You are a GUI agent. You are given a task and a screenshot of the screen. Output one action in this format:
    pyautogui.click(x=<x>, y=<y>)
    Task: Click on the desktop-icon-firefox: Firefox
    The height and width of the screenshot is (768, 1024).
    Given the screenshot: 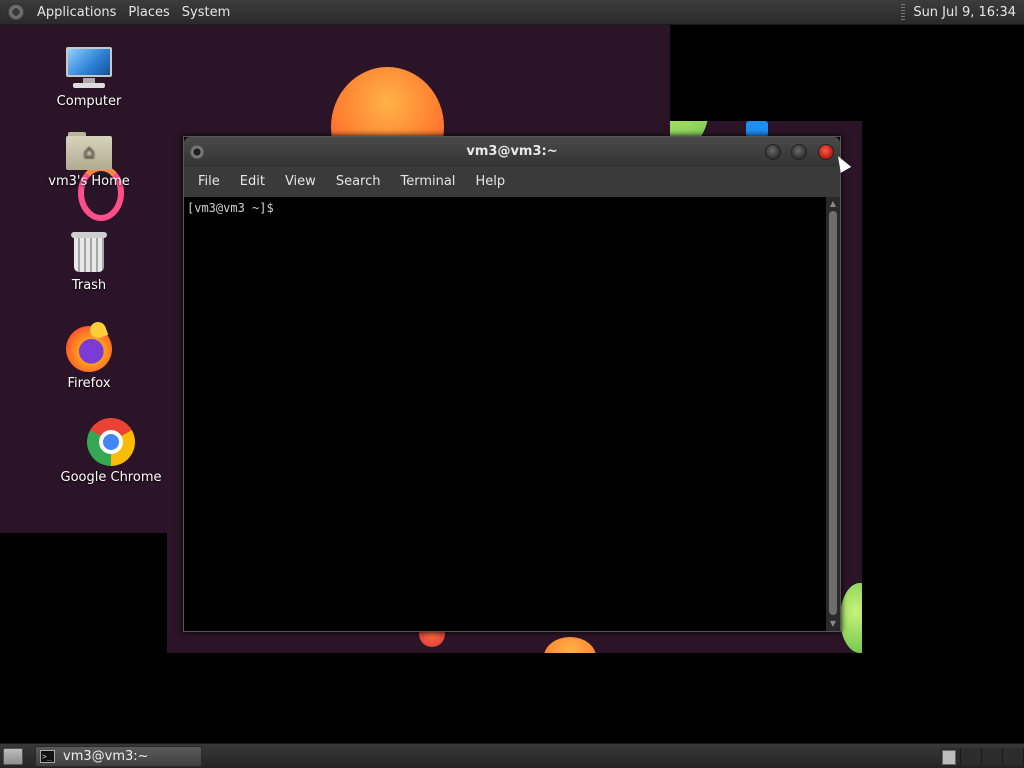 What is the action you would take?
    pyautogui.click(x=89, y=355)
    